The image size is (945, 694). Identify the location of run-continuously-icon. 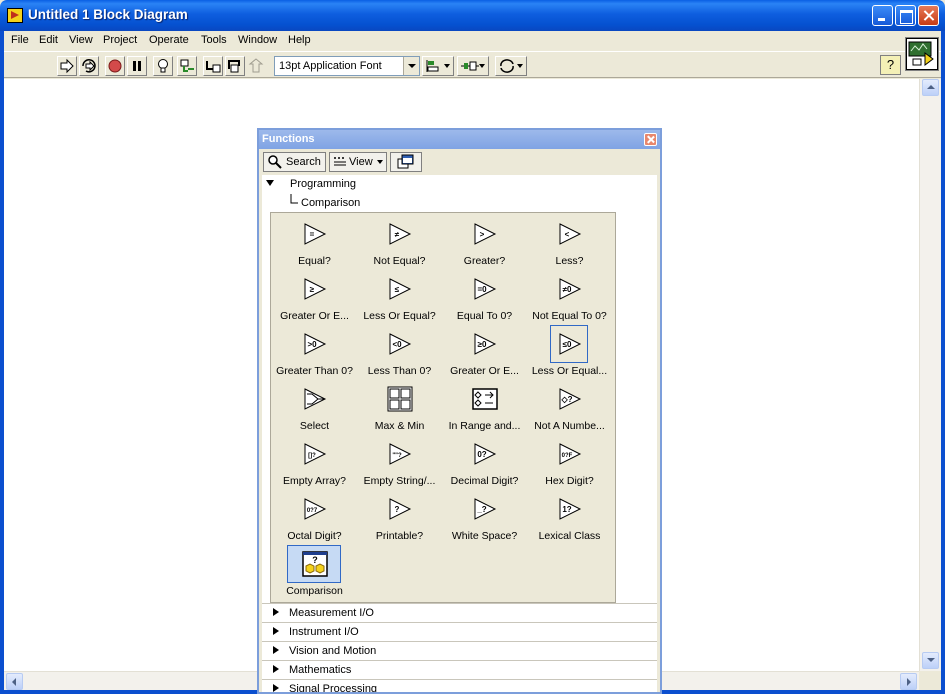
(89, 66).